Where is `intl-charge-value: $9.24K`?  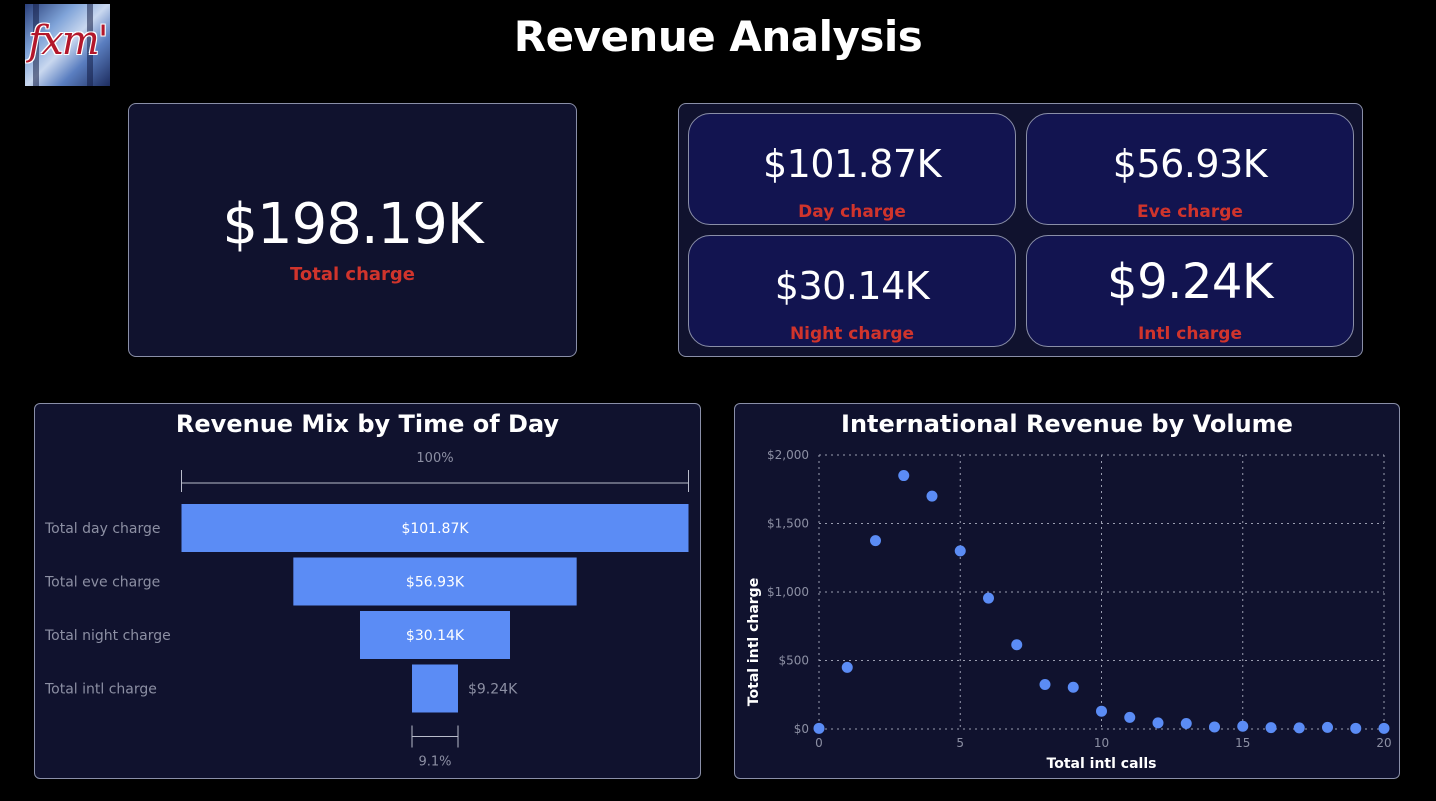
intl-charge-value: $9.24K is located at coordinates (1190, 282).